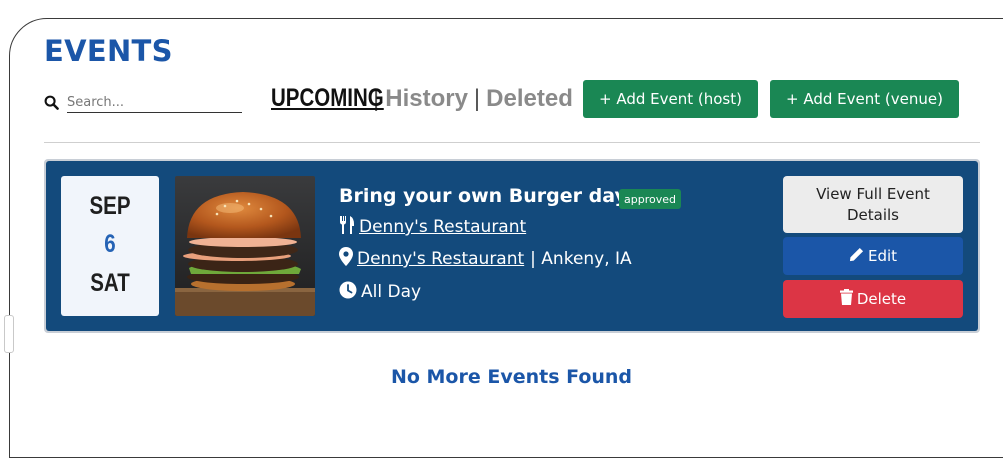 The height and width of the screenshot is (458, 1003). Describe the element at coordinates (864, 99) in the screenshot. I see `add-event-venue-button: + Add Event (venue)` at that location.